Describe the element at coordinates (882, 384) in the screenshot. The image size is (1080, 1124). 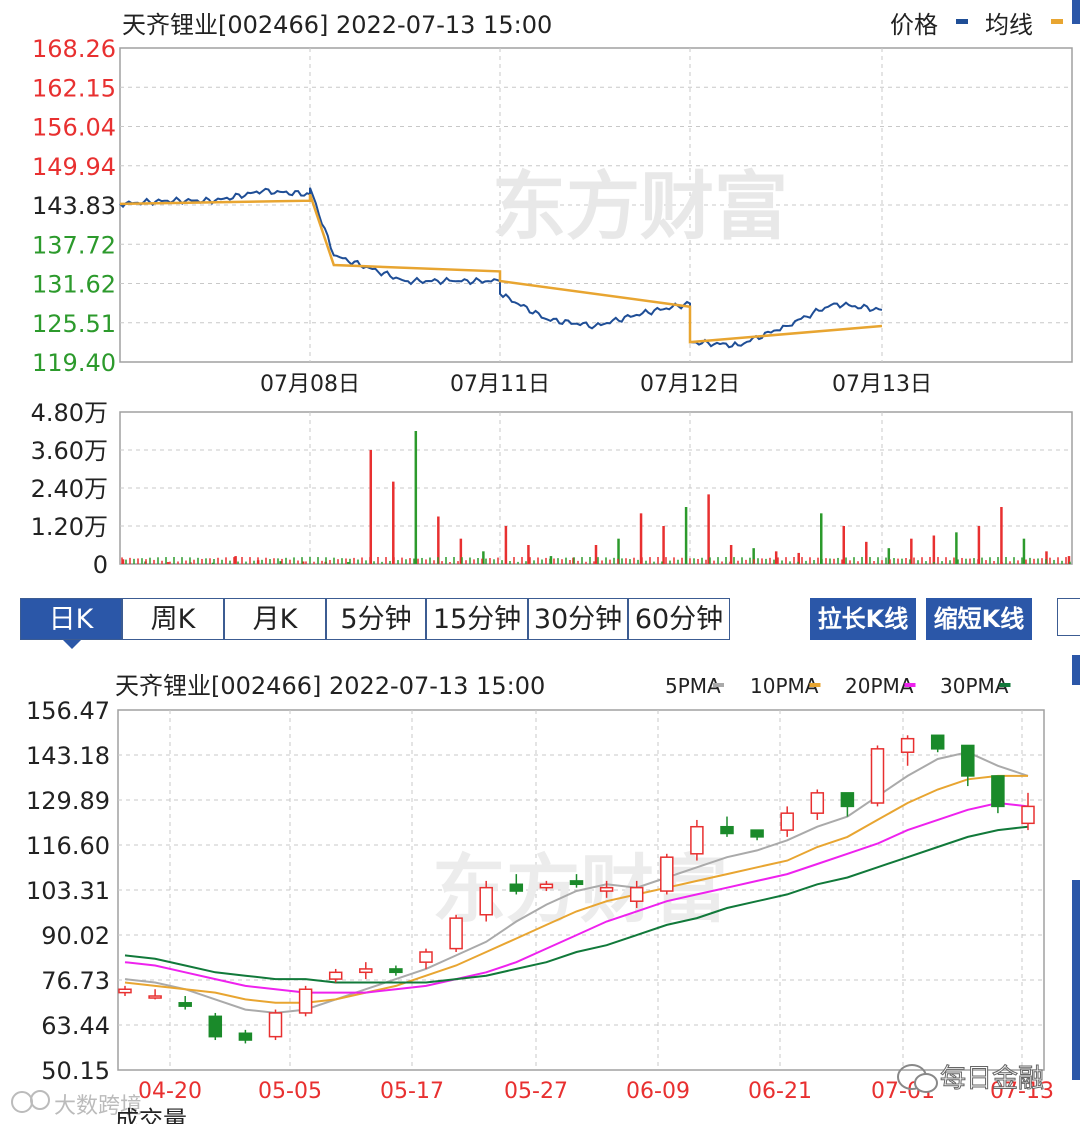
I see `intraday-x-tick-label: 07月13日` at that location.